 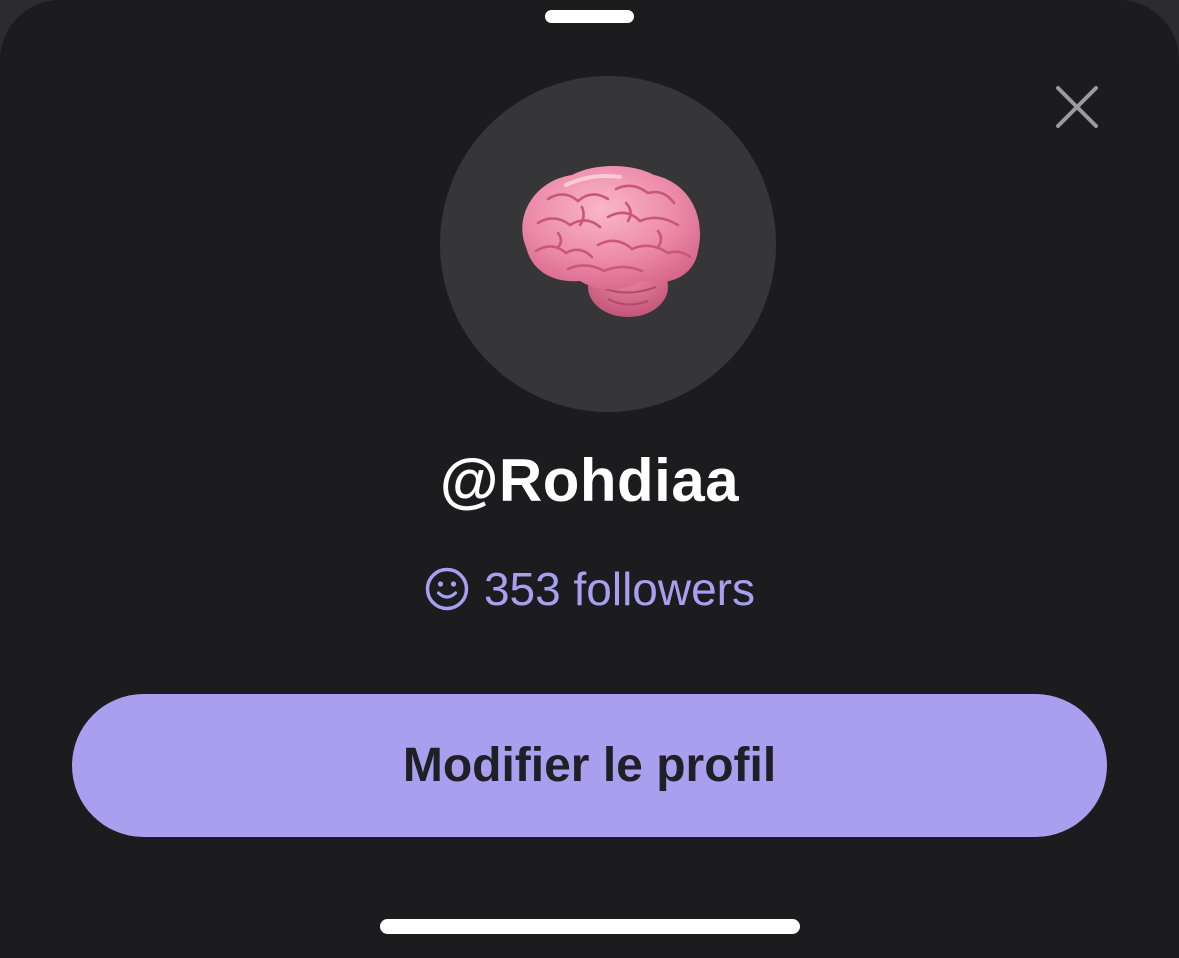 I want to click on brain-emoji-icon, so click(x=611, y=241).